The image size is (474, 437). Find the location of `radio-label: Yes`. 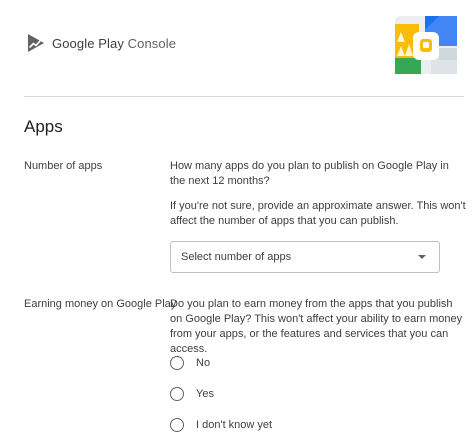

radio-label: Yes is located at coordinates (205, 394).